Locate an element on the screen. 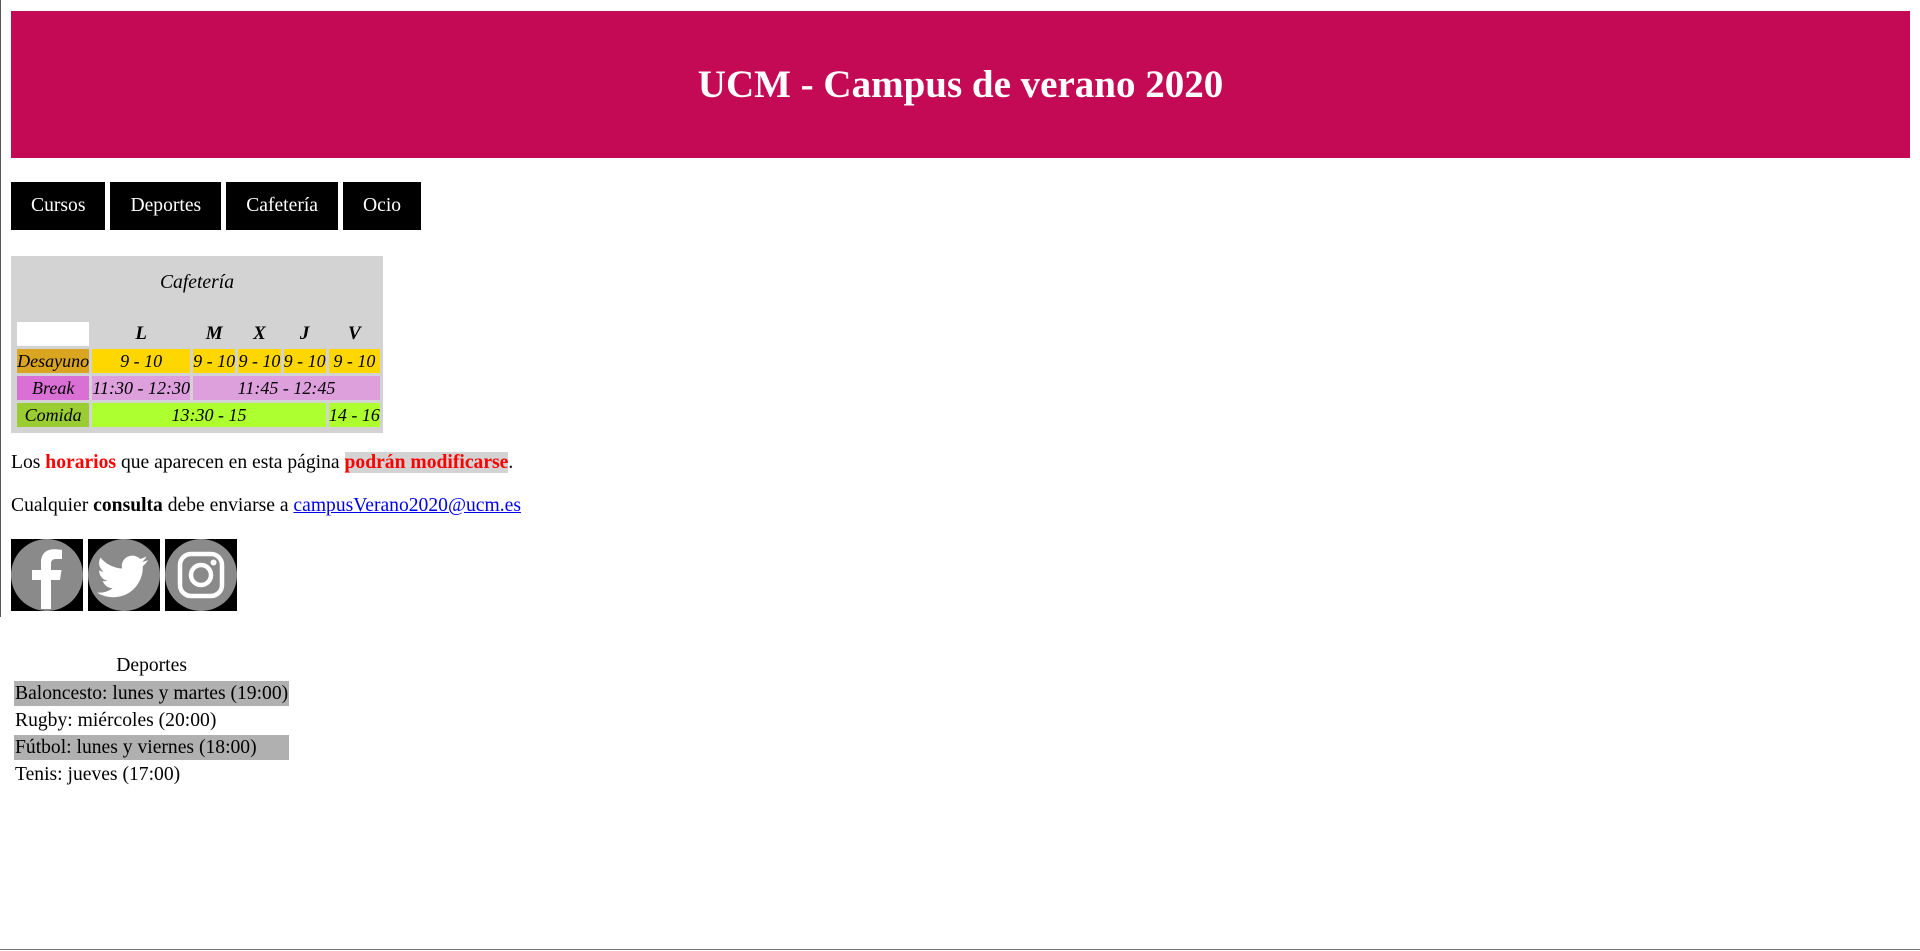 The image size is (1920, 951). table-corner is located at coordinates (53, 334).